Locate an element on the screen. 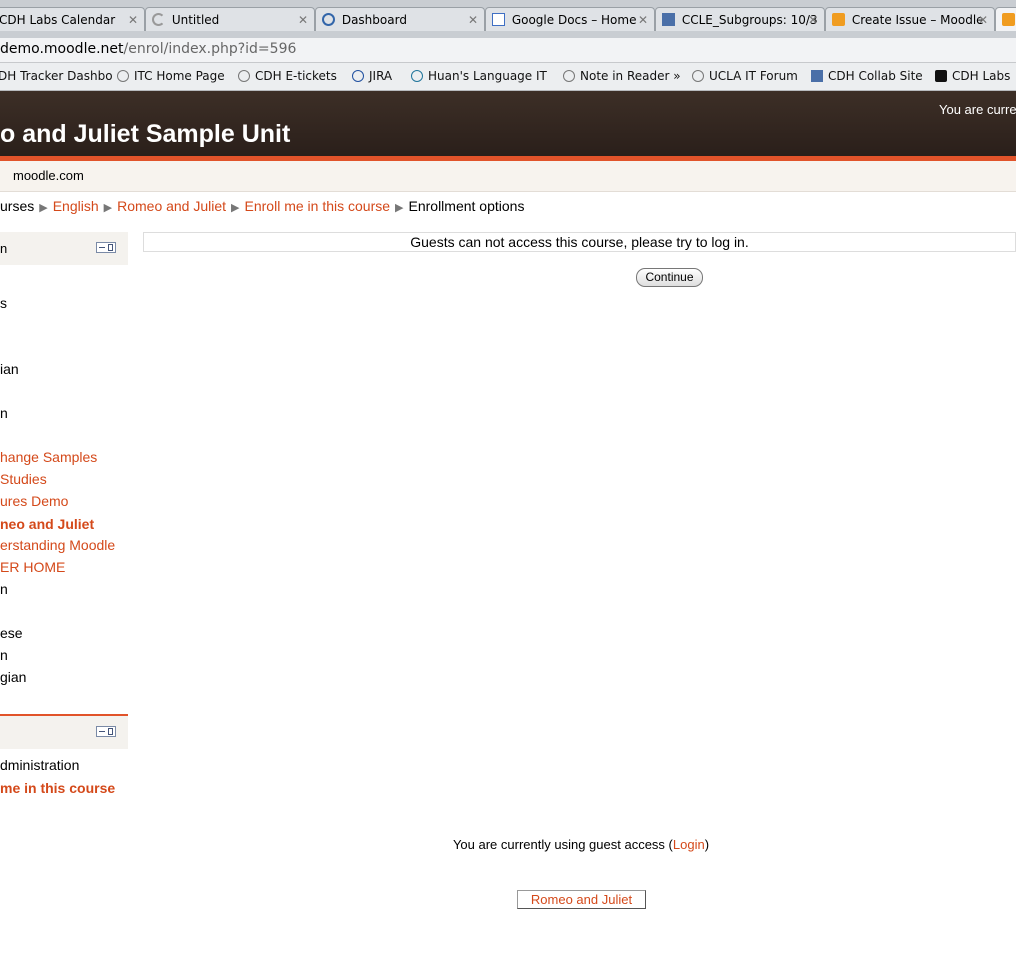  tab-dashboard: Dashboard ✕ is located at coordinates (400, 19).